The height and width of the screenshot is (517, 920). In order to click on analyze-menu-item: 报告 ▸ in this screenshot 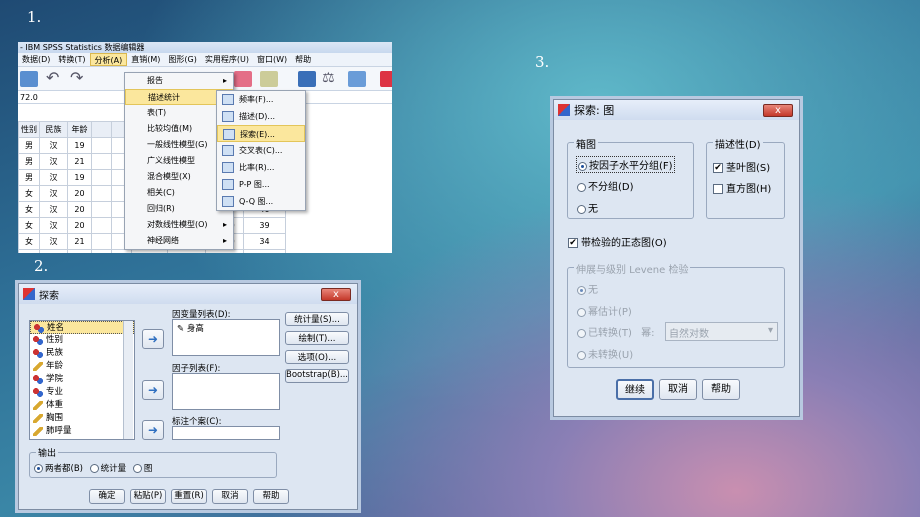, I will do `click(179, 81)`.